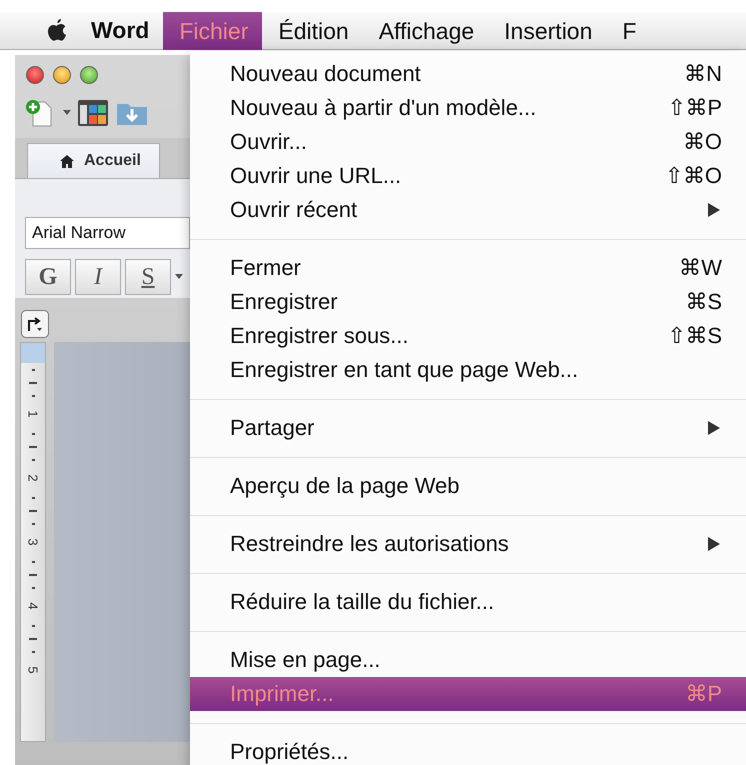 This screenshot has width=746, height=765. What do you see at coordinates (468, 486) in the screenshot?
I see `menu-item: Aperçu de la page Web` at bounding box center [468, 486].